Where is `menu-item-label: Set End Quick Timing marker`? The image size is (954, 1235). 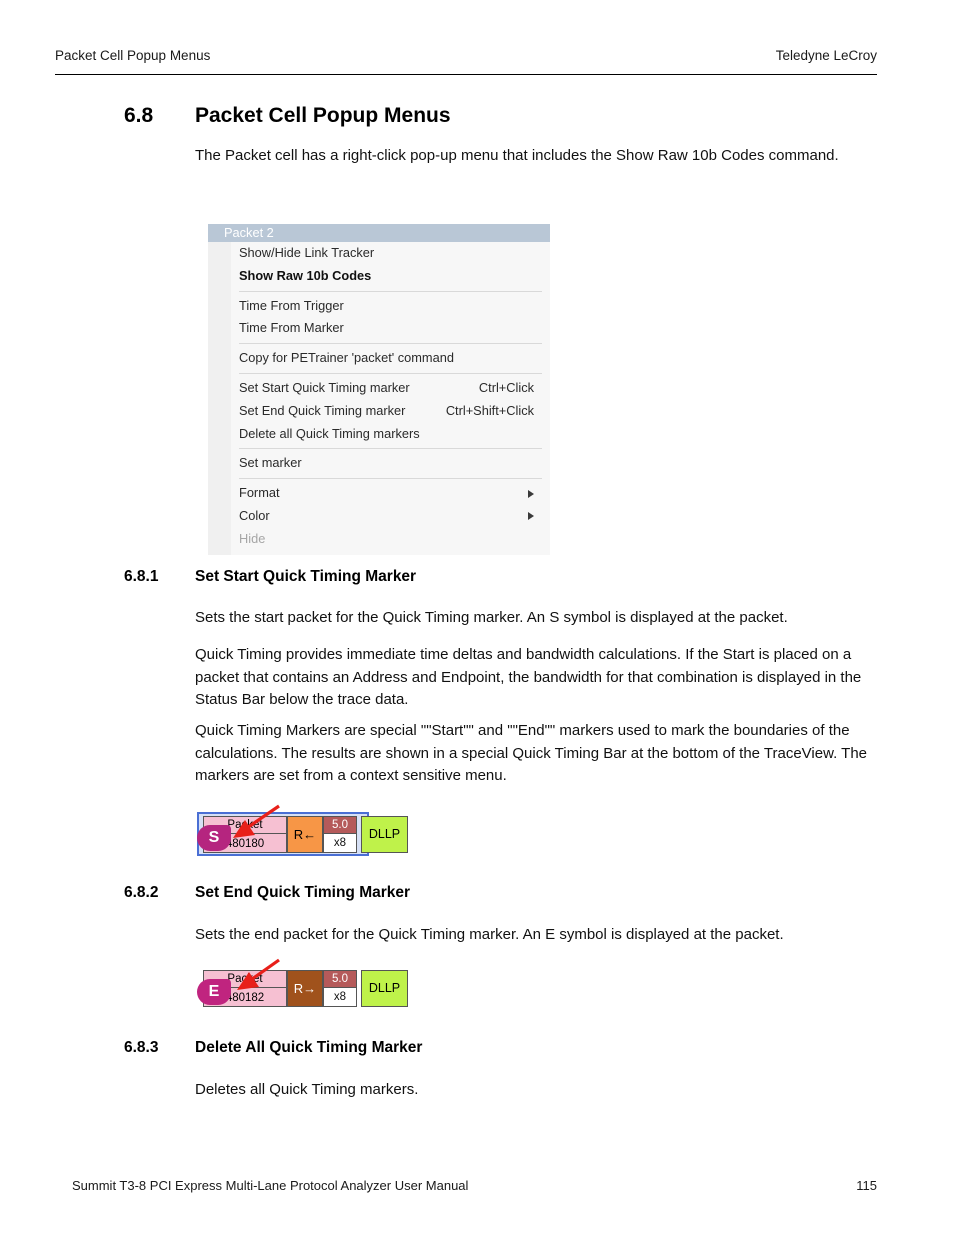
menu-item-label: Set End Quick Timing marker is located at coordinates (322, 410).